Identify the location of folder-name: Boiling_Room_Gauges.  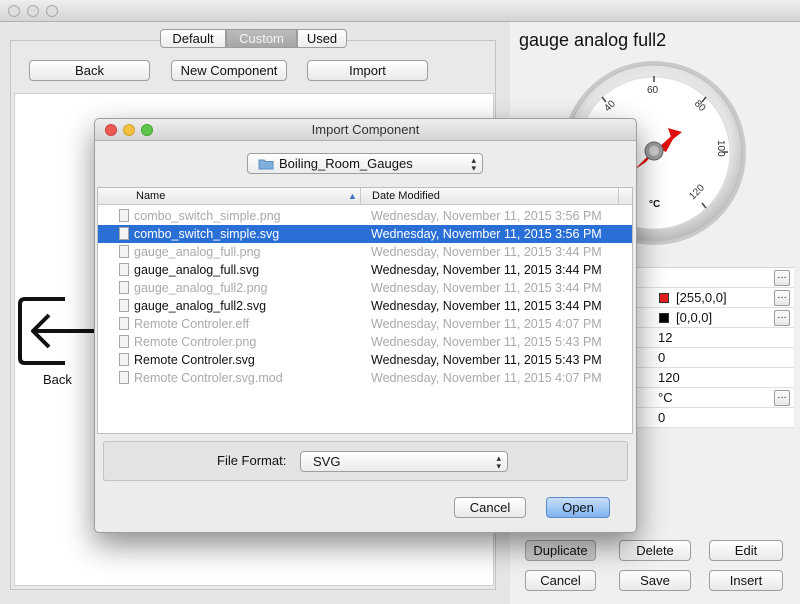
(346, 163).